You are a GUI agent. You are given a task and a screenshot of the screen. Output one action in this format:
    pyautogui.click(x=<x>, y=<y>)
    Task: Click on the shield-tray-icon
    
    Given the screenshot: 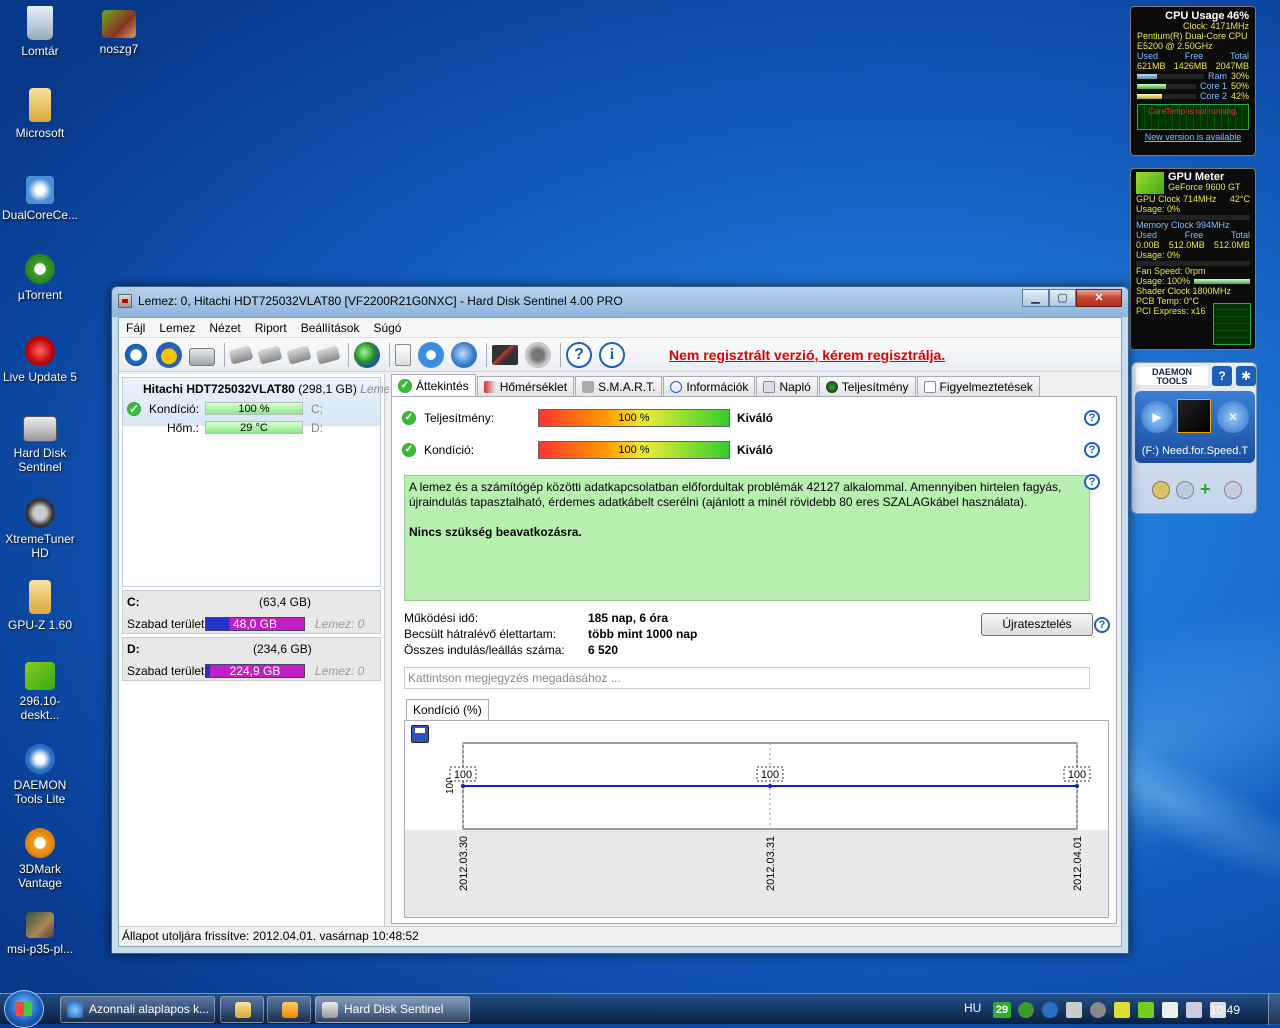 What is the action you would take?
    pyautogui.click(x=1050, y=1010)
    